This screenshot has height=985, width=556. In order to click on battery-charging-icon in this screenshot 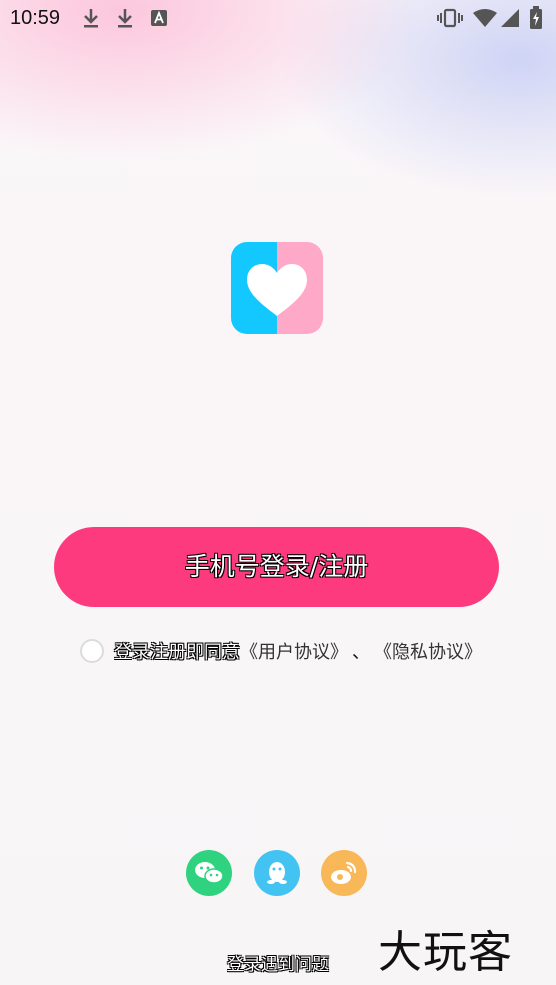, I will do `click(536, 20)`.